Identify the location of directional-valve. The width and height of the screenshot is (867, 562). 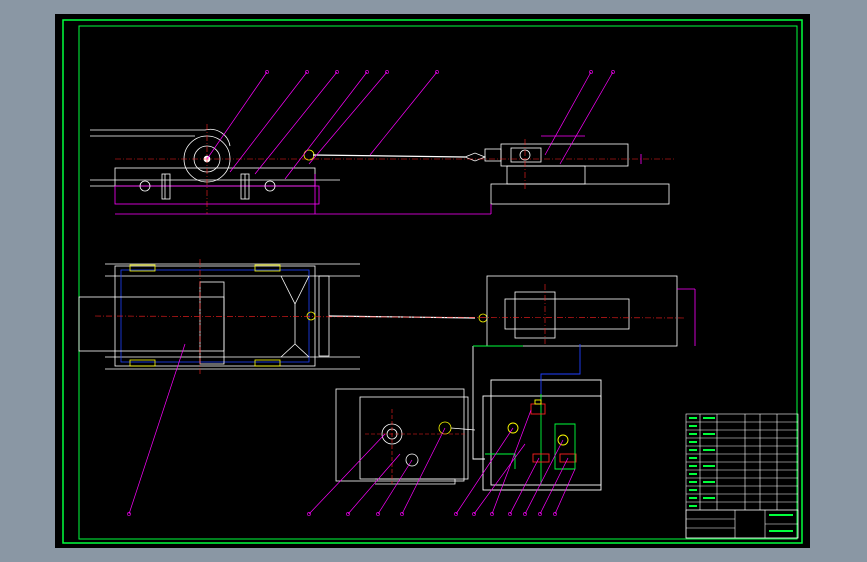
(538, 409).